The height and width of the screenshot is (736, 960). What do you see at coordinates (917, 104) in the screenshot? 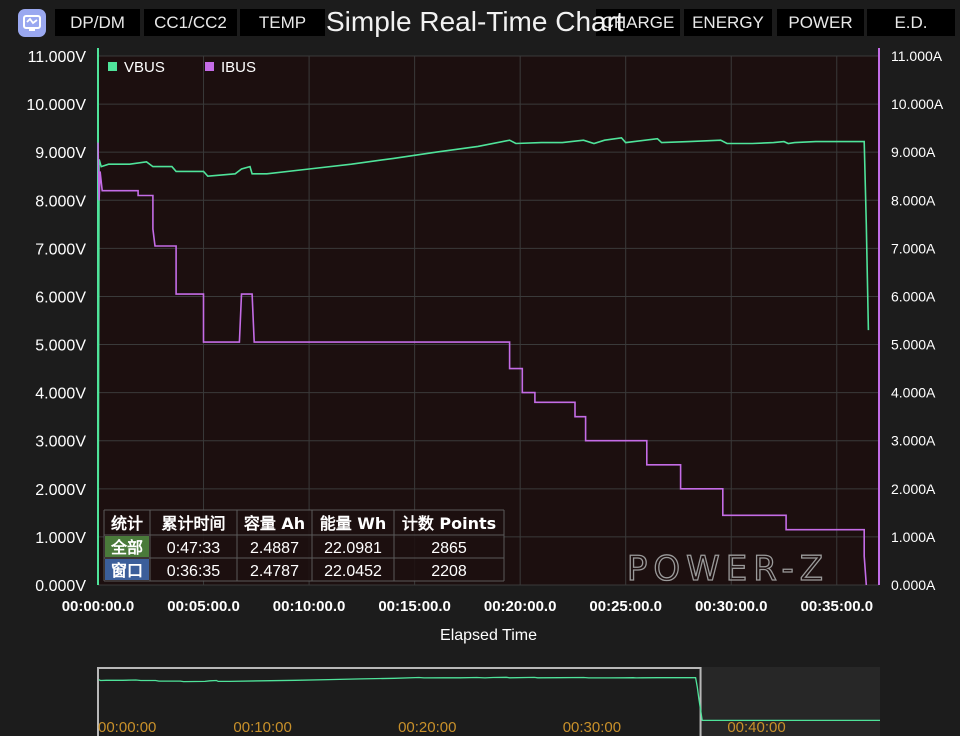
I see `y-right-tick-label: 10.000A` at bounding box center [917, 104].